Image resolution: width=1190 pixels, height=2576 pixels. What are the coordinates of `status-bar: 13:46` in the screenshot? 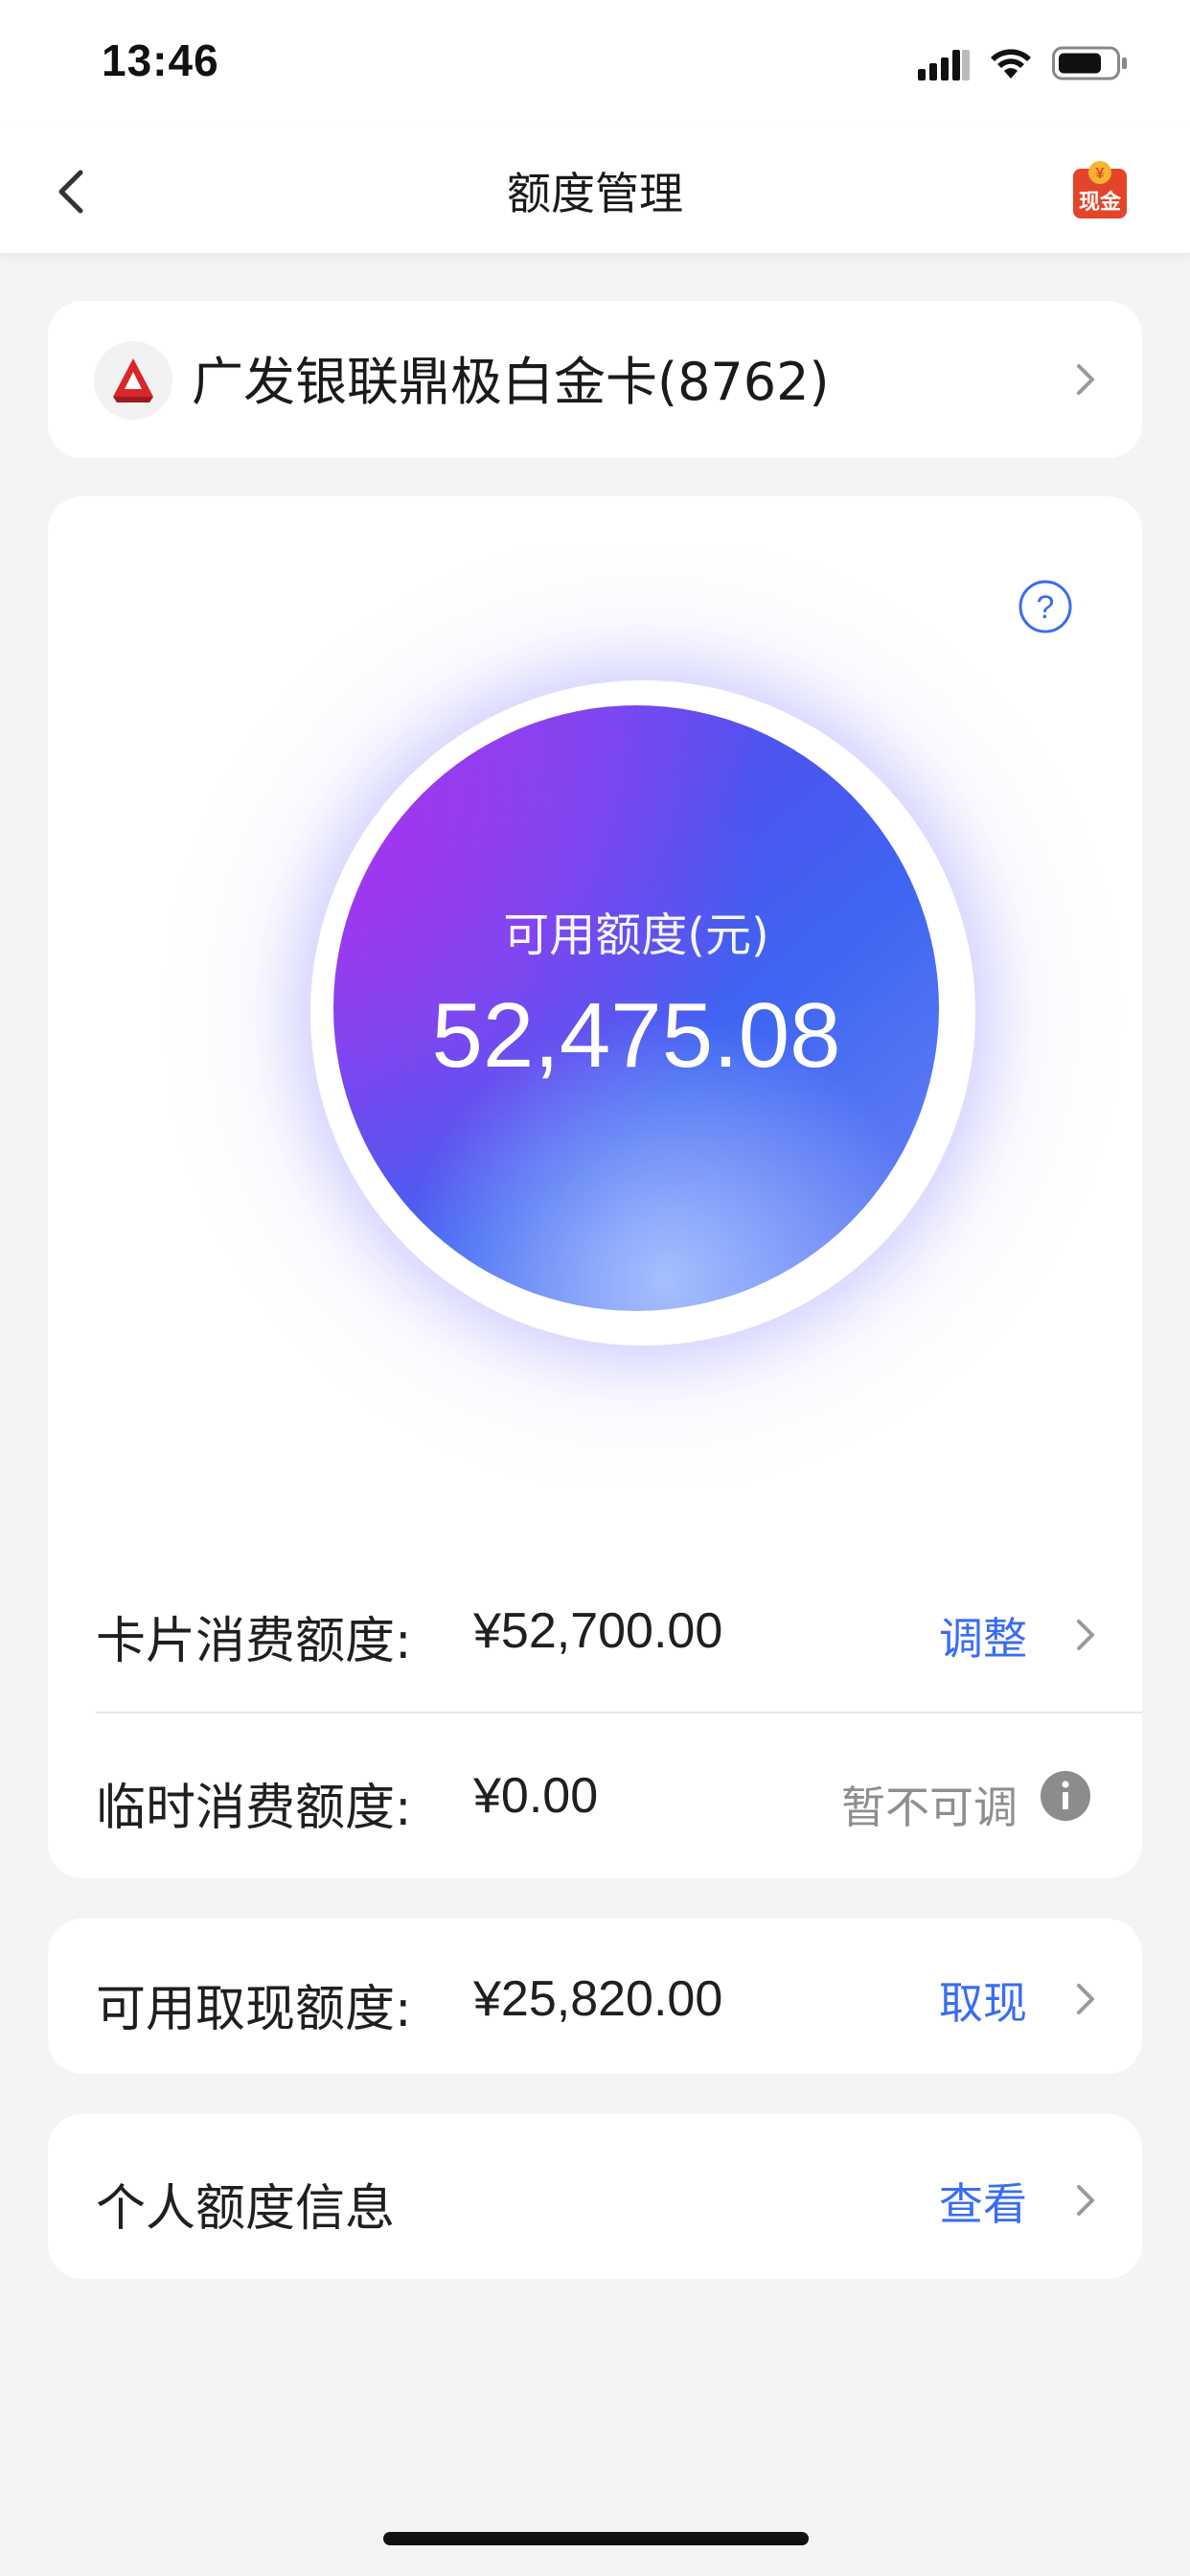 It's located at (595, 63).